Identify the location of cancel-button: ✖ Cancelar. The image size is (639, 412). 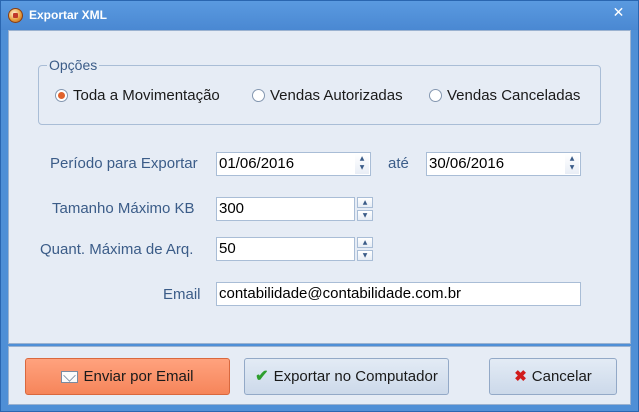
(553, 376).